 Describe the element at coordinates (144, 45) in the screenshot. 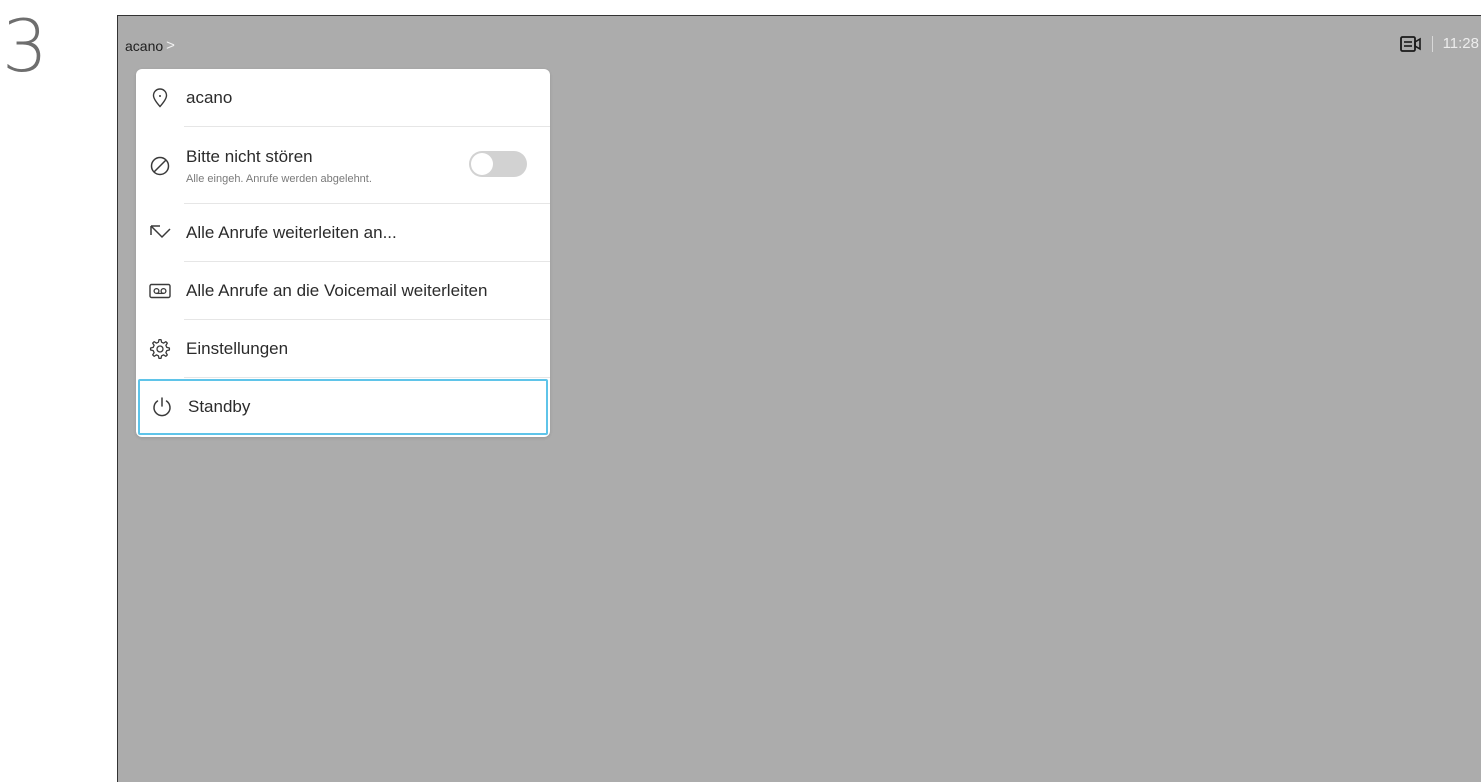

I see `breadcrumb-label: acano` at that location.